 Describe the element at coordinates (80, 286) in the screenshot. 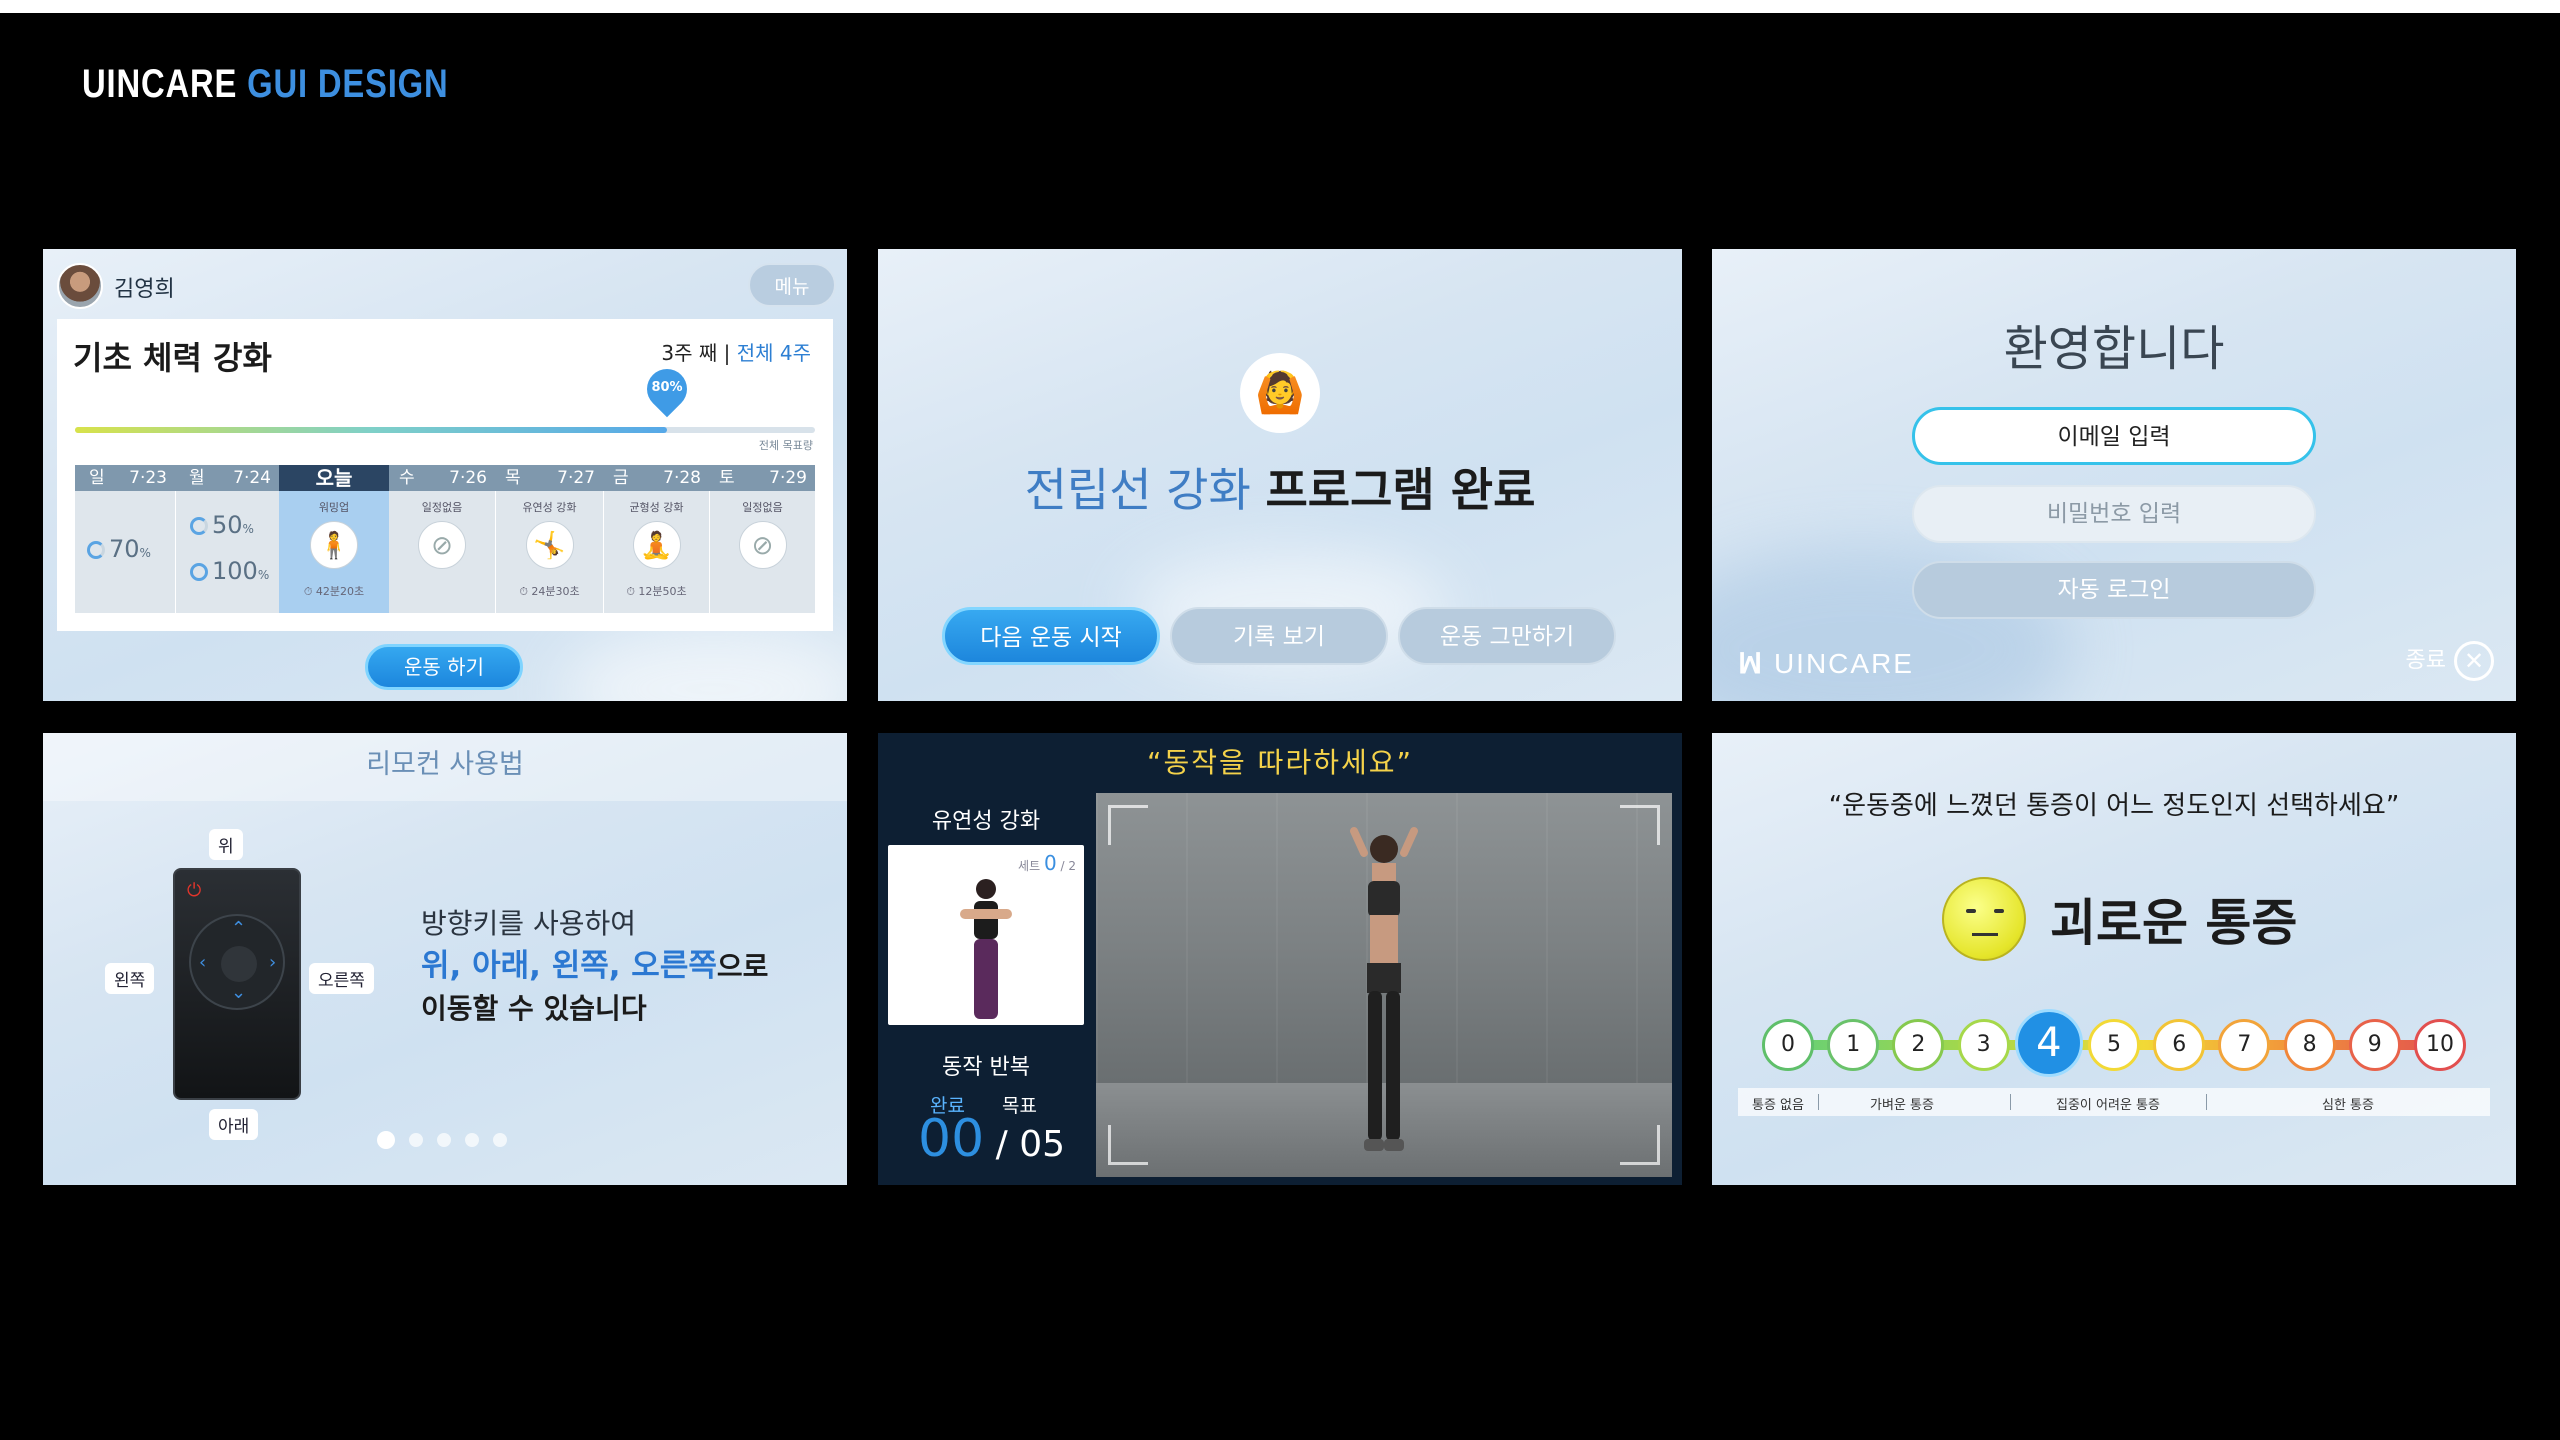

I see `avatar` at that location.